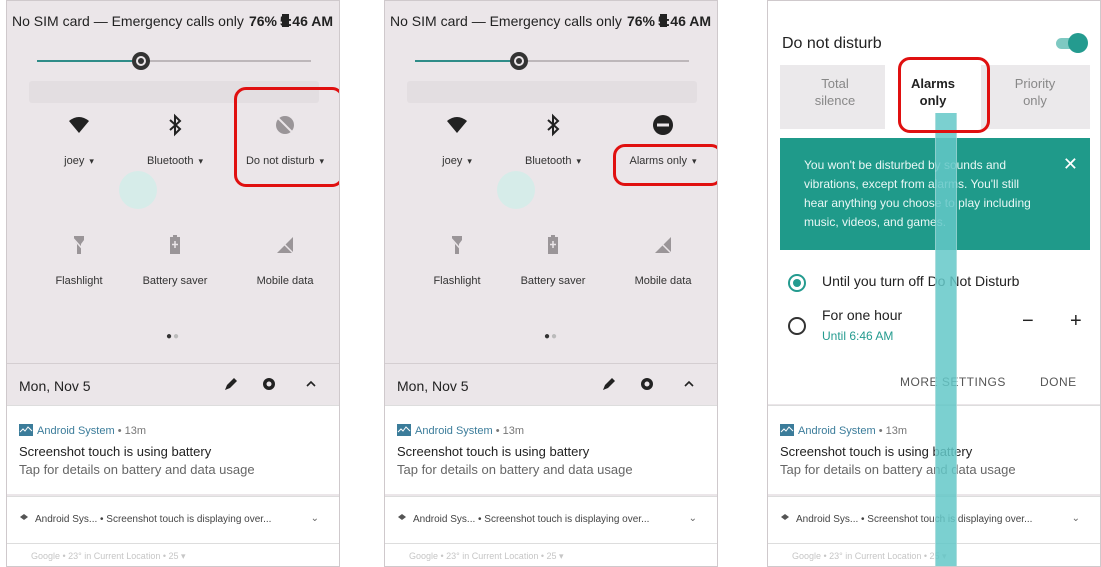 The image size is (1101, 567). What do you see at coordinates (797, 326) in the screenshot?
I see `radio-one-hour` at bounding box center [797, 326].